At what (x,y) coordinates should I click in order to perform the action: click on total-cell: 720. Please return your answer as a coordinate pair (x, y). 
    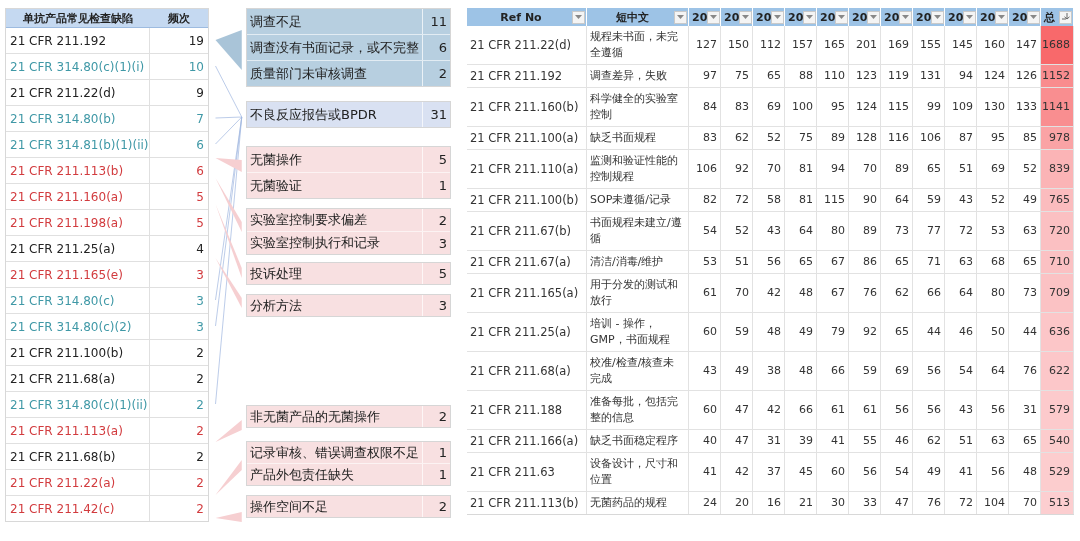
    Looking at the image, I should click on (1057, 231).